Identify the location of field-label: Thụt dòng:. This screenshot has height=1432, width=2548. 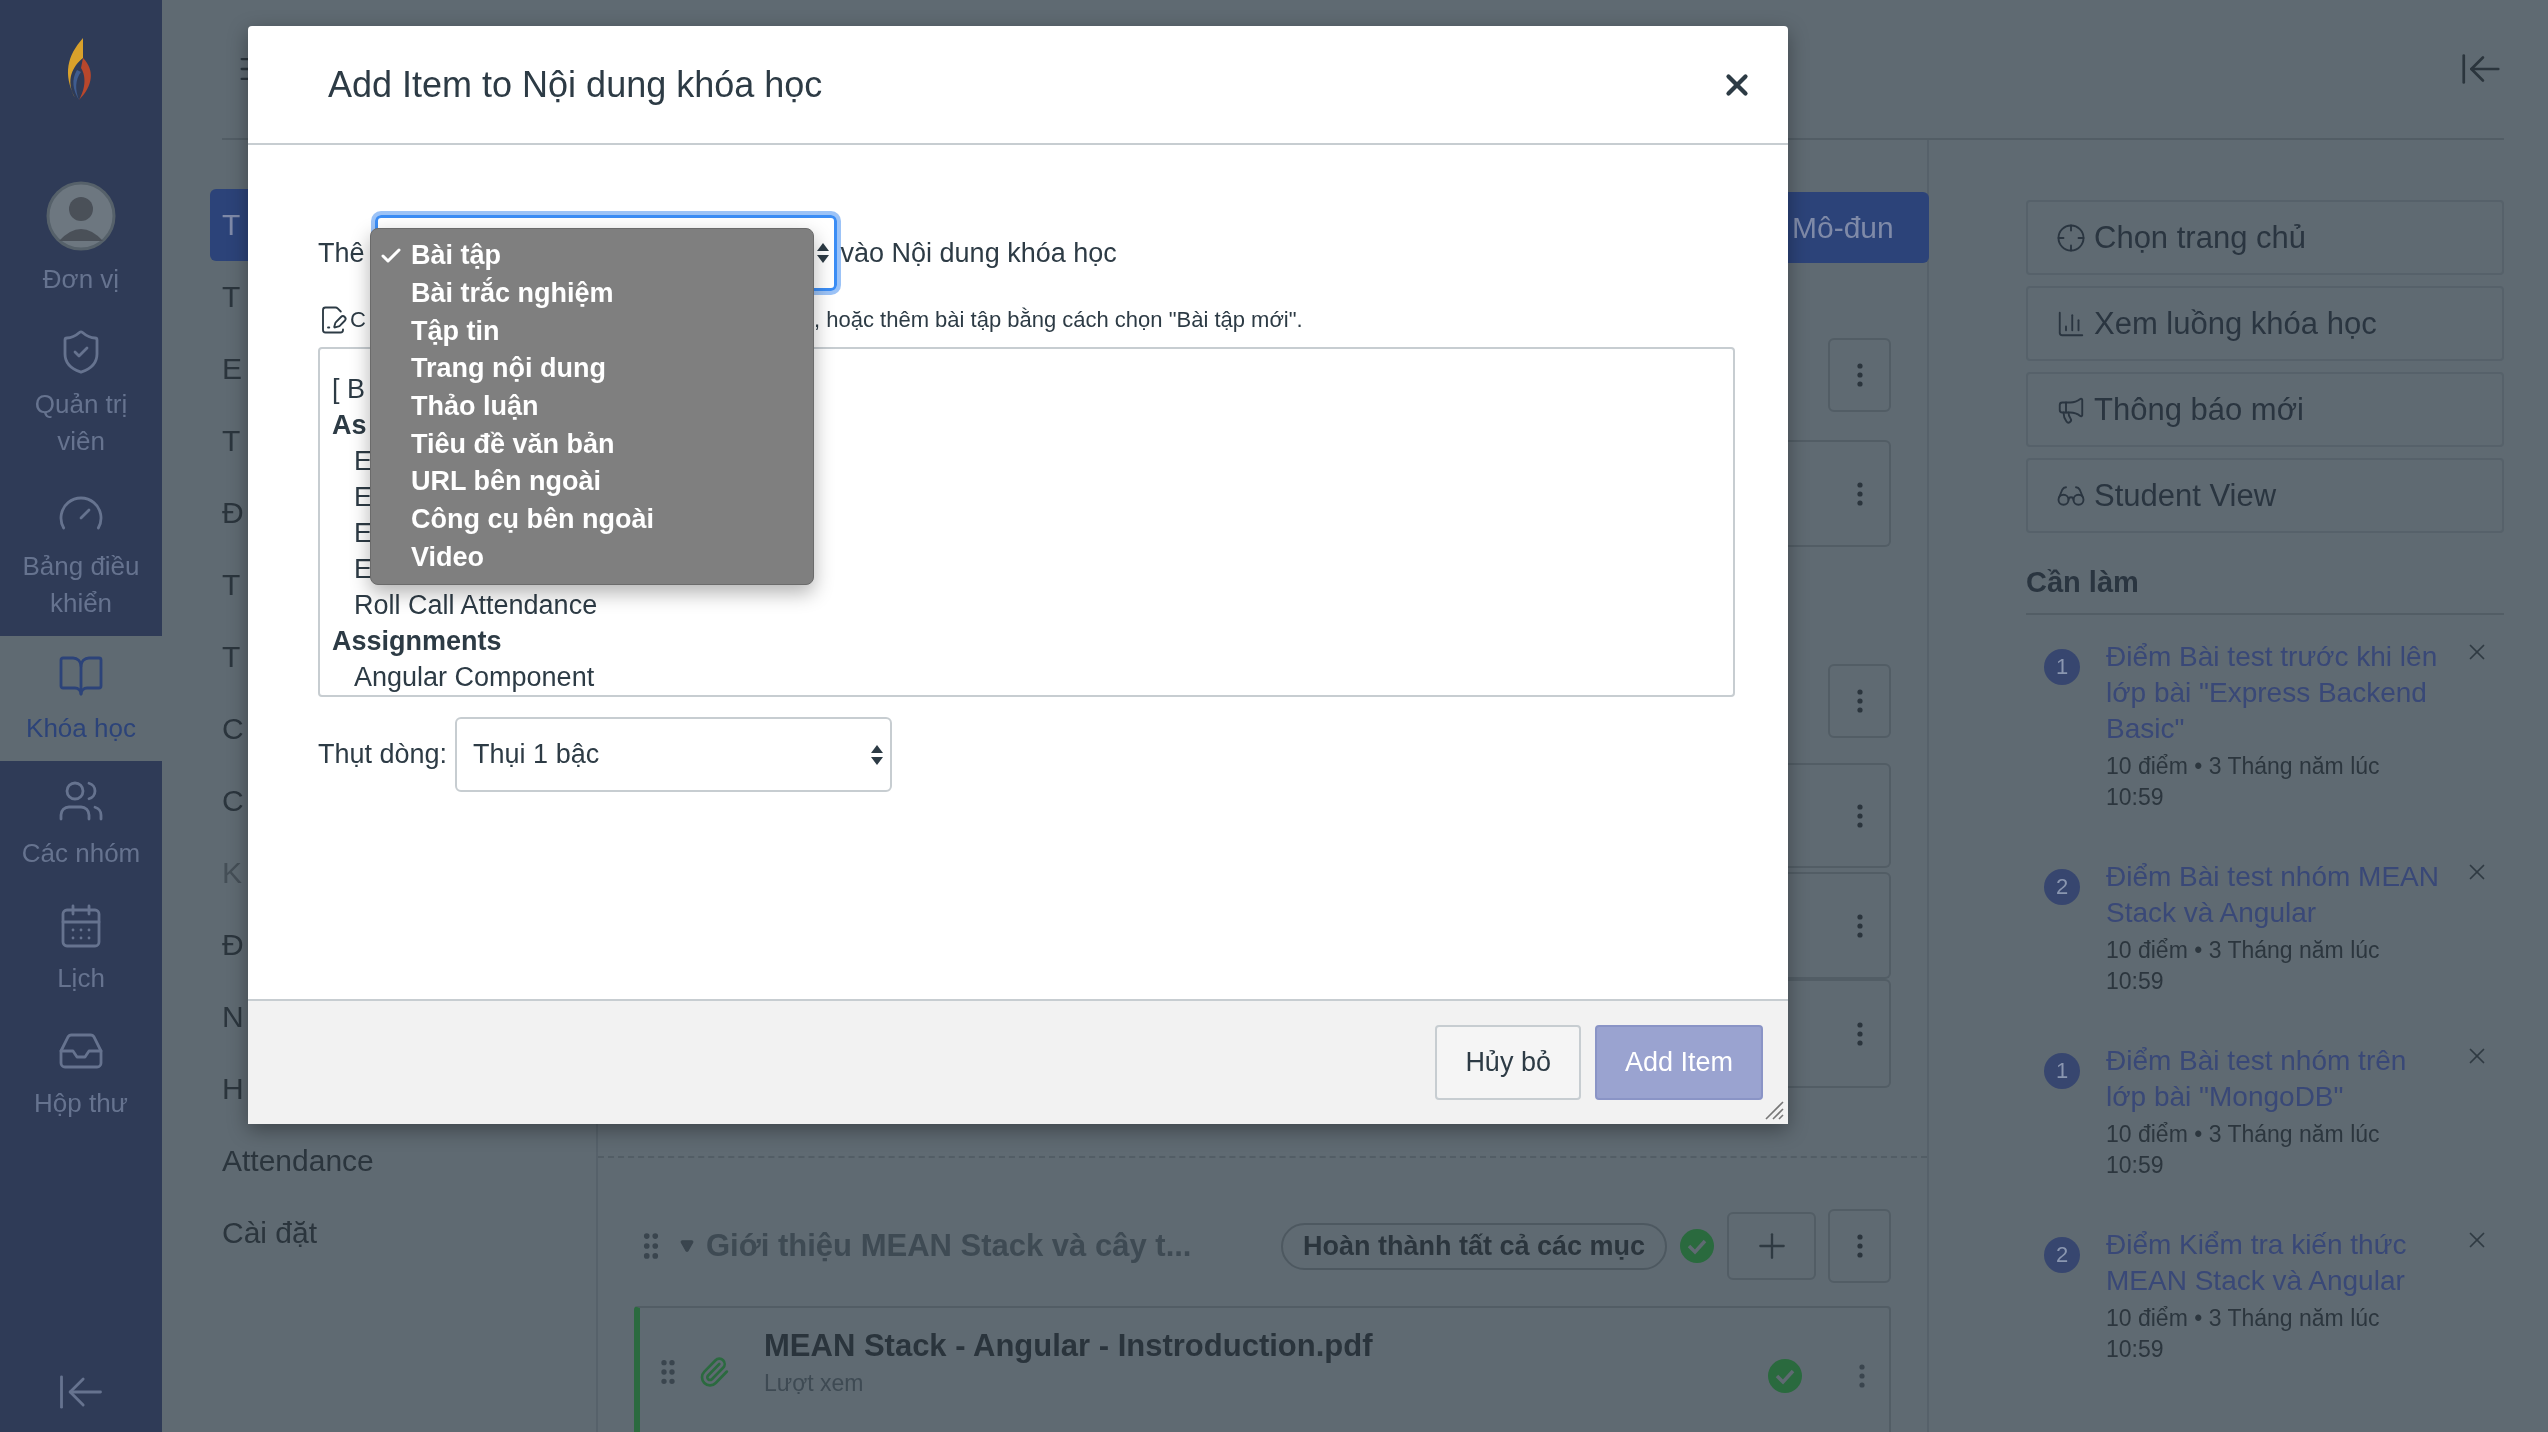
(383, 754).